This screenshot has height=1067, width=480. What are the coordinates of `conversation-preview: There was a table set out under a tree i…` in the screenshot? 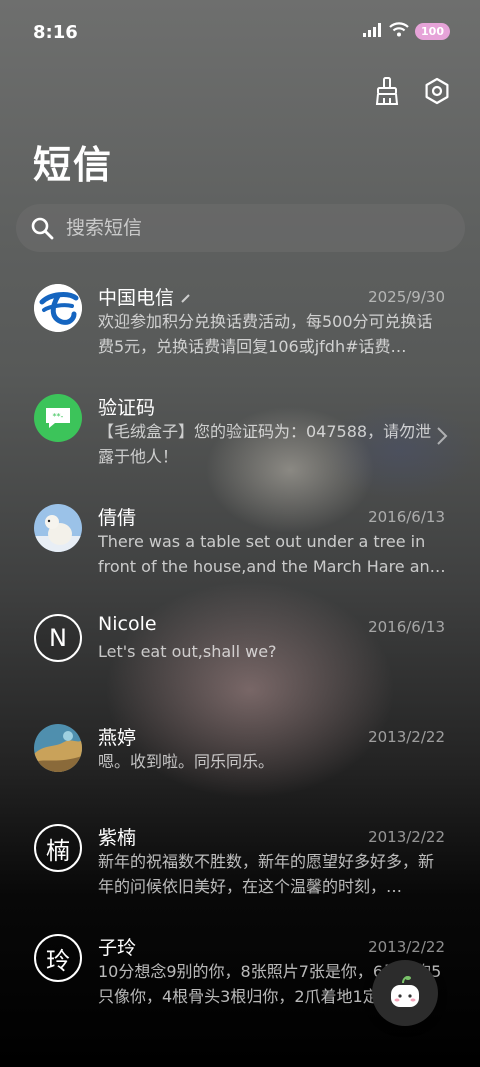 It's located at (272, 554).